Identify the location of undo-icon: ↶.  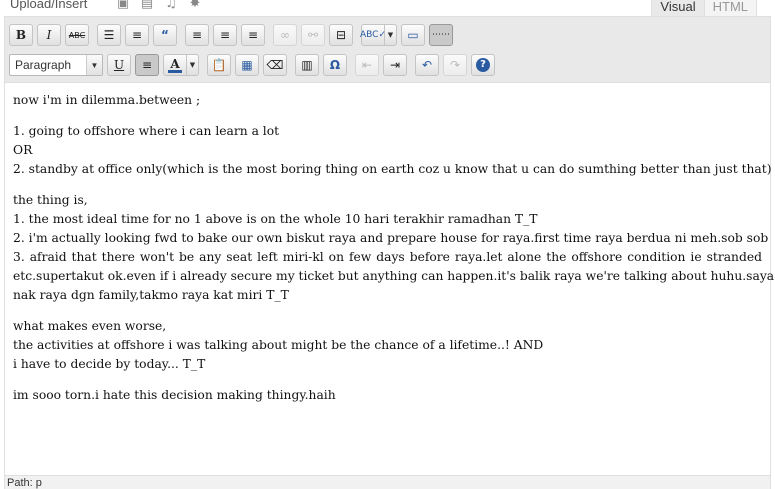
(427, 65).